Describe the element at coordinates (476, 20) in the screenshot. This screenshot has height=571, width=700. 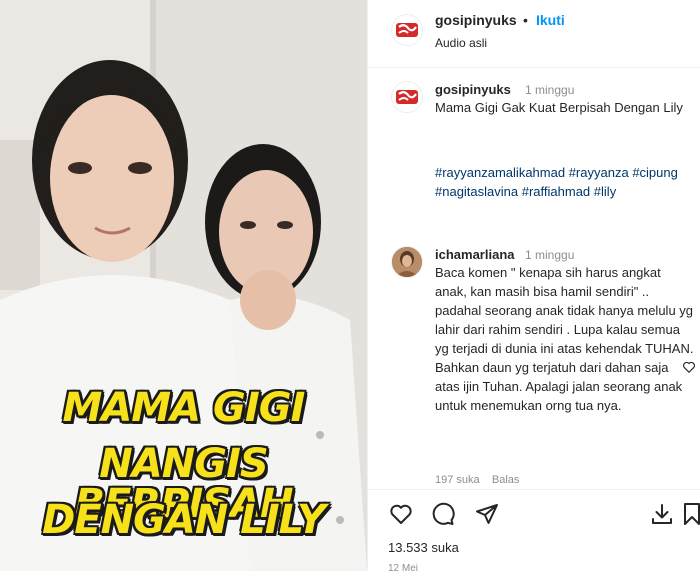
I see `post-username: gosipinyuks` at that location.